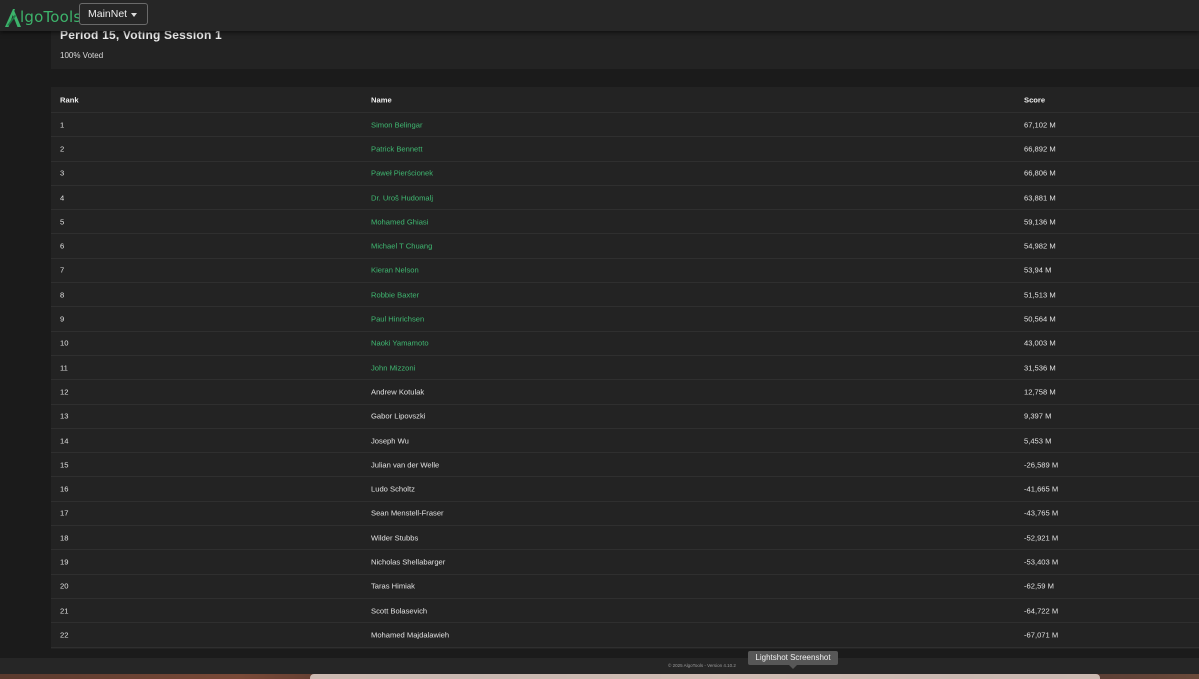 Image resolution: width=1199 pixels, height=679 pixels. I want to click on table-row: 9 Paul Hinrichsen 50,564 M, so click(625, 319).